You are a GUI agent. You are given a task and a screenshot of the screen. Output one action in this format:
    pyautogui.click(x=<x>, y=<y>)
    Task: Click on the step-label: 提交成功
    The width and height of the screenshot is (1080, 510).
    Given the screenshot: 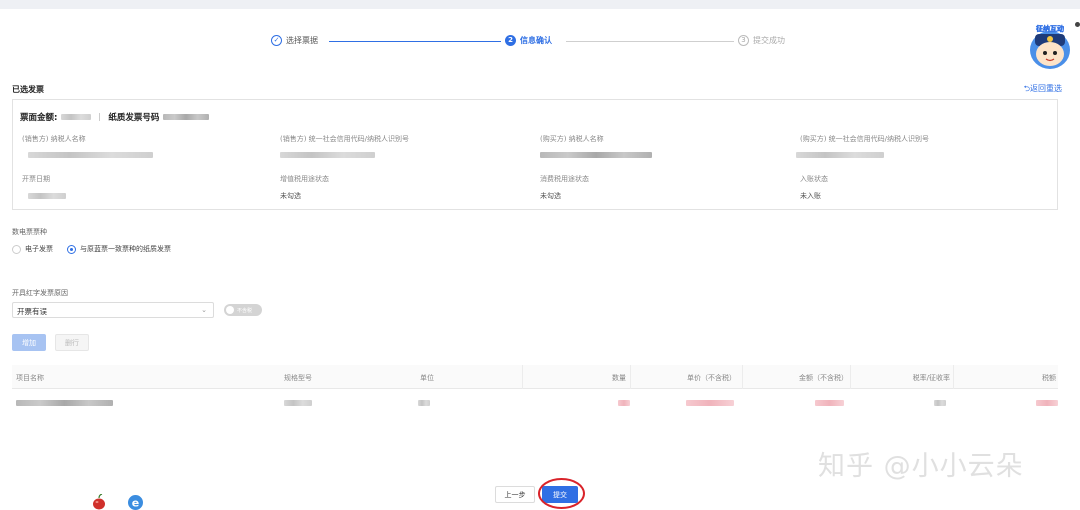 What is the action you would take?
    pyautogui.click(x=769, y=40)
    